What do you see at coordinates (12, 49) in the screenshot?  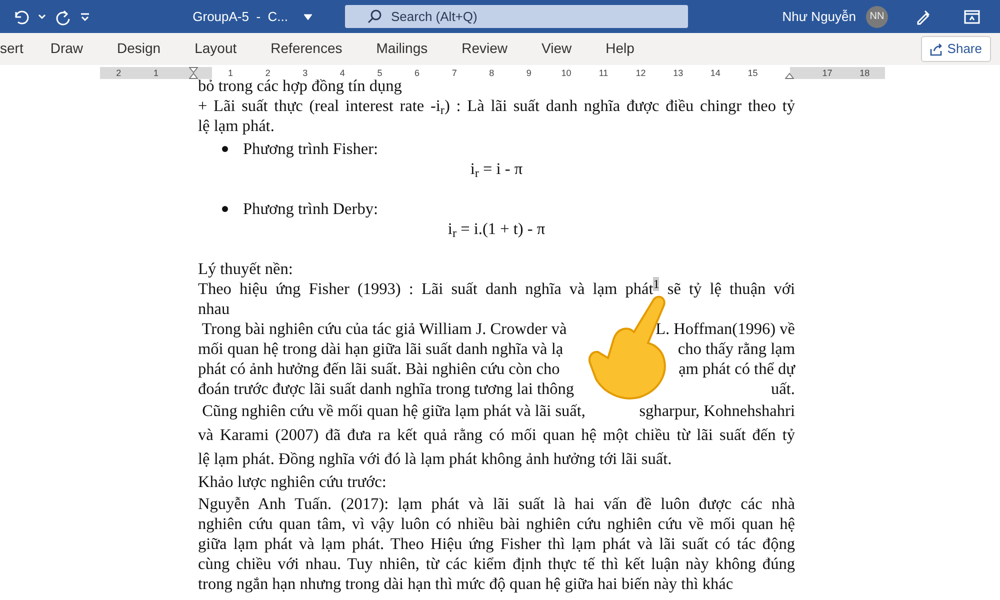 I see `ribbon-tab: sert` at bounding box center [12, 49].